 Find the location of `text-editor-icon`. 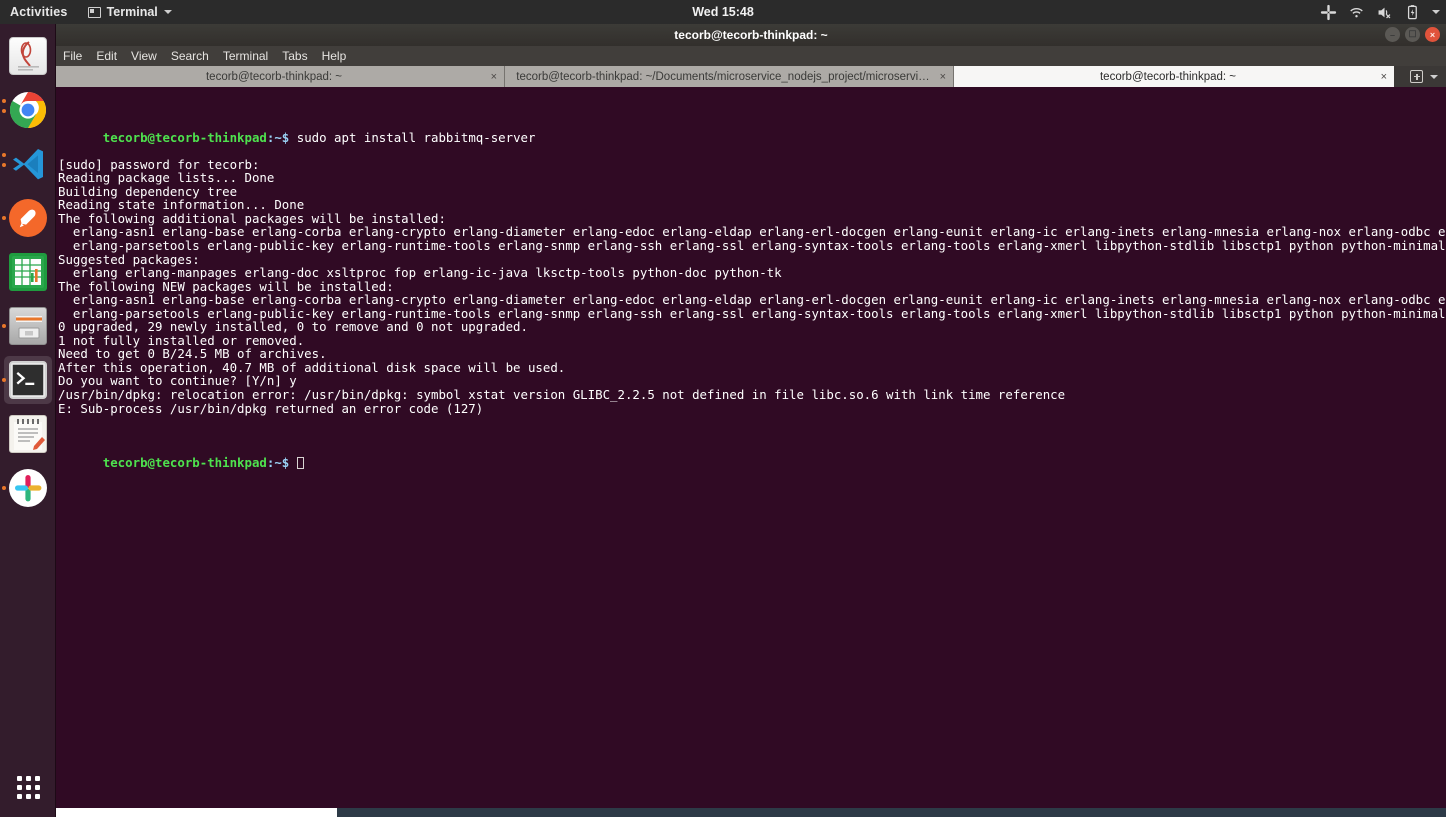

text-editor-icon is located at coordinates (28, 434).